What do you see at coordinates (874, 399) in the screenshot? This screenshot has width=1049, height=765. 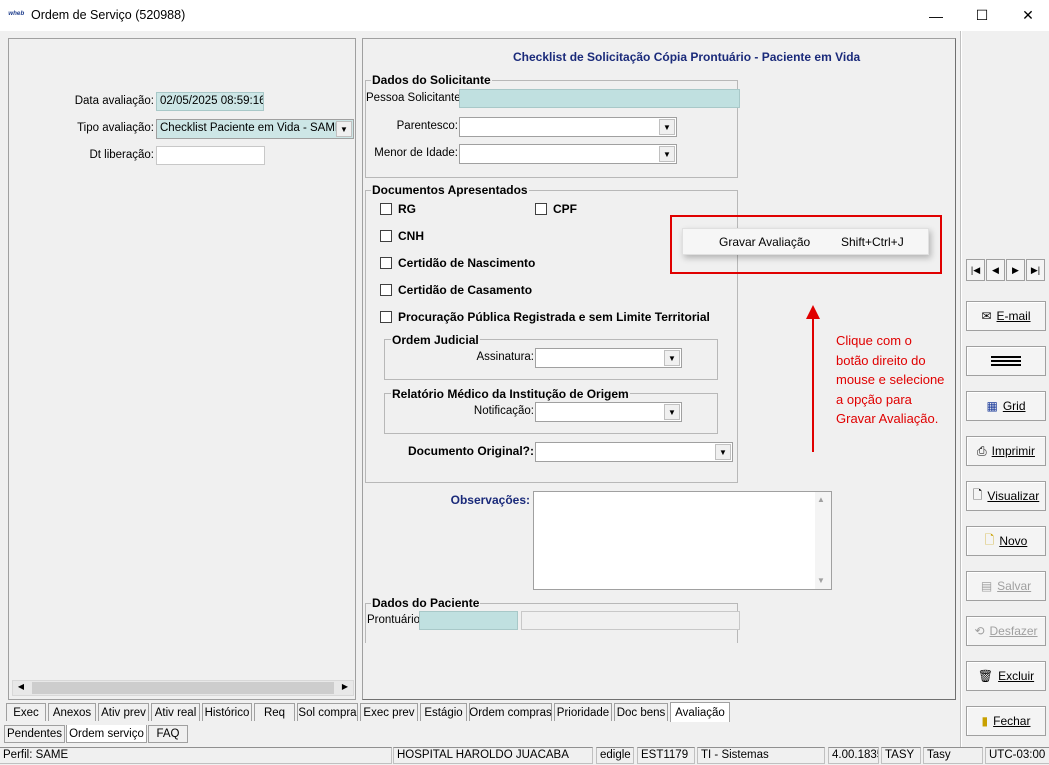 I see `annotation-line: a opção para` at bounding box center [874, 399].